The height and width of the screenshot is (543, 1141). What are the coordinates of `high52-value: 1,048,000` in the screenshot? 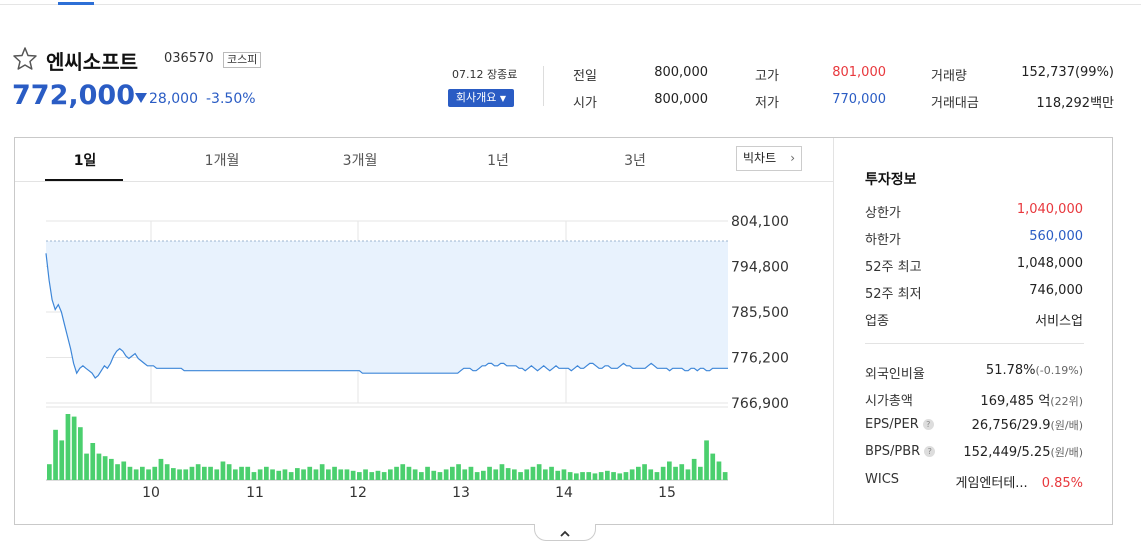 It's located at (1049, 263).